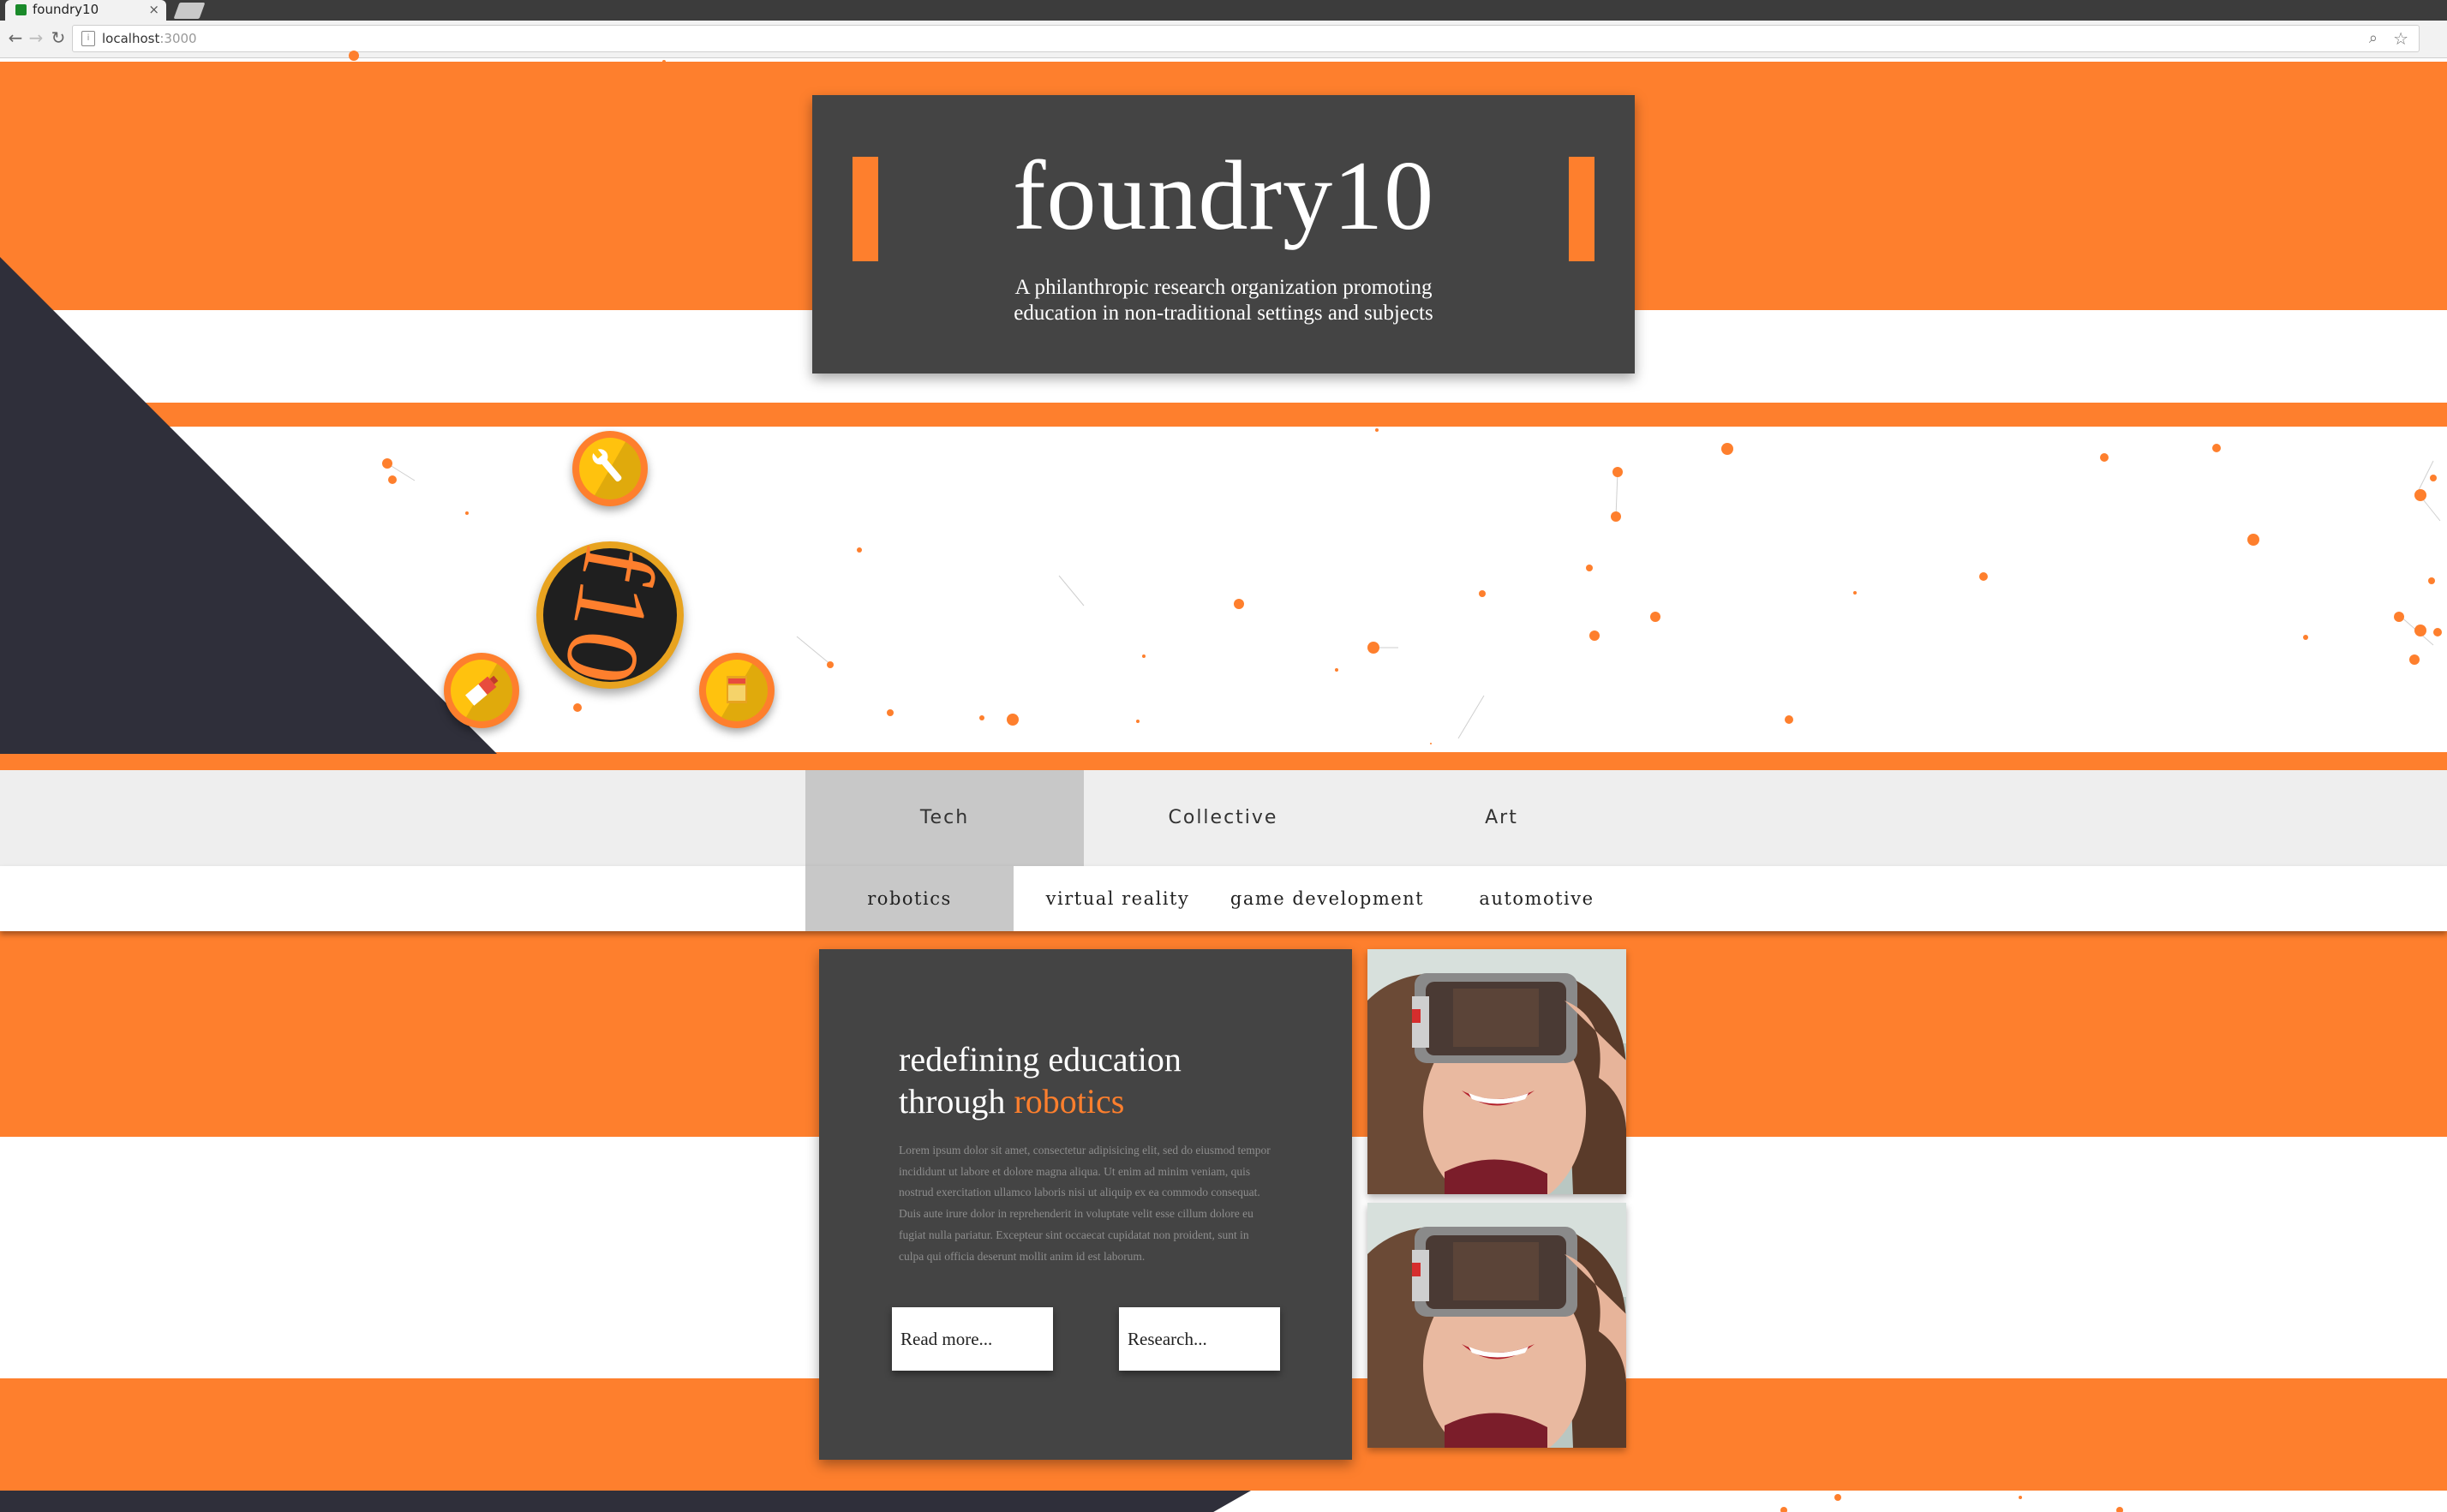 The width and height of the screenshot is (2447, 1512). I want to click on content-title-prefix: through, so click(952, 1101).